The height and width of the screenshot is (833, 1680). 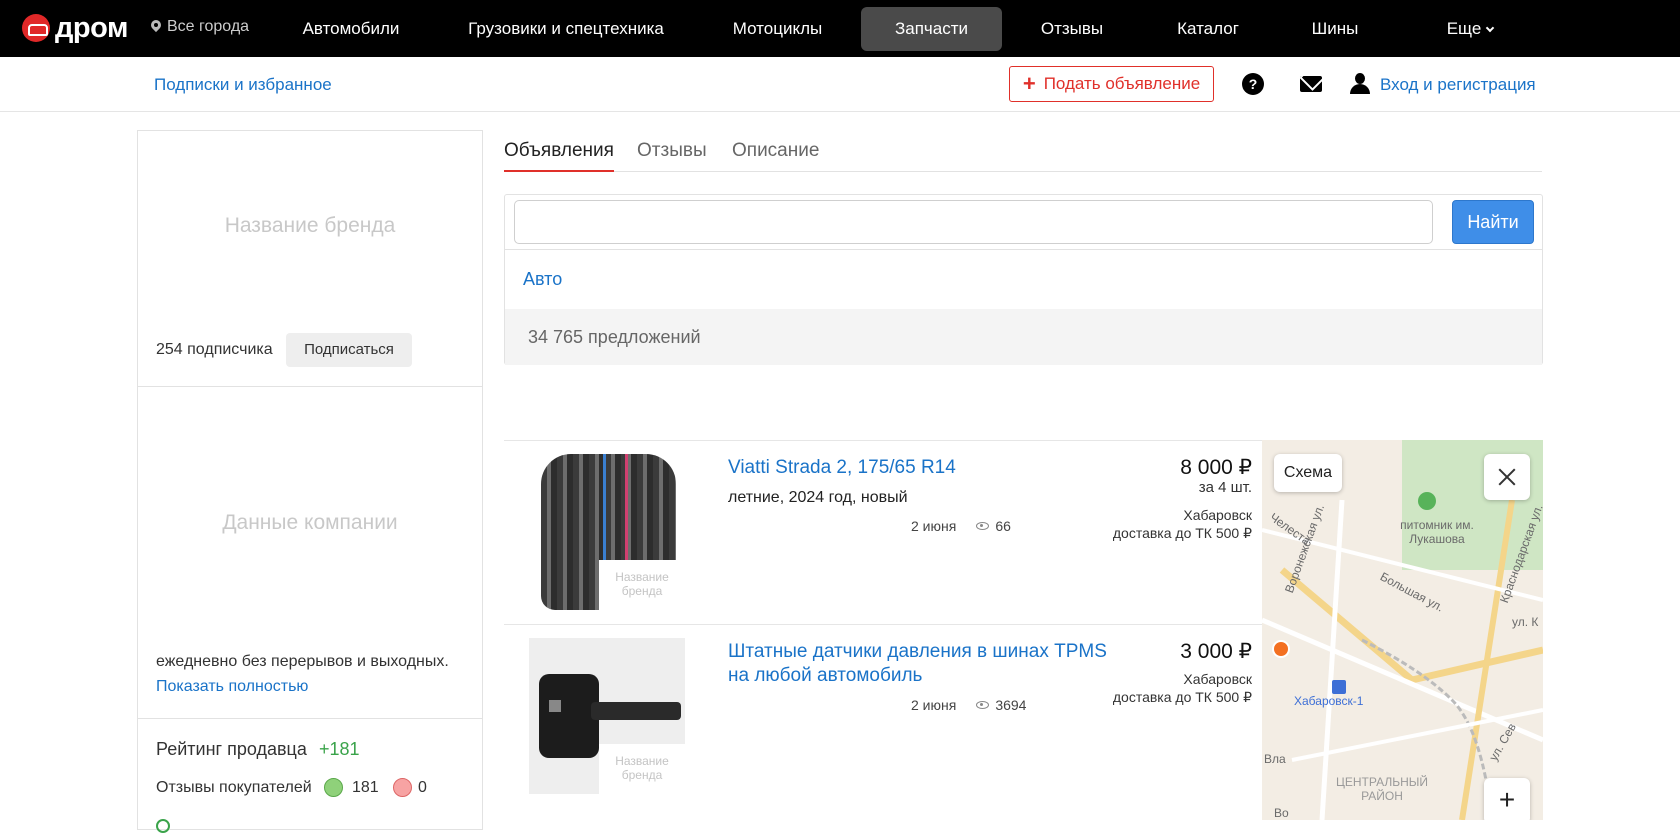 I want to click on login-link: Вход и регистрация, so click(x=1458, y=85).